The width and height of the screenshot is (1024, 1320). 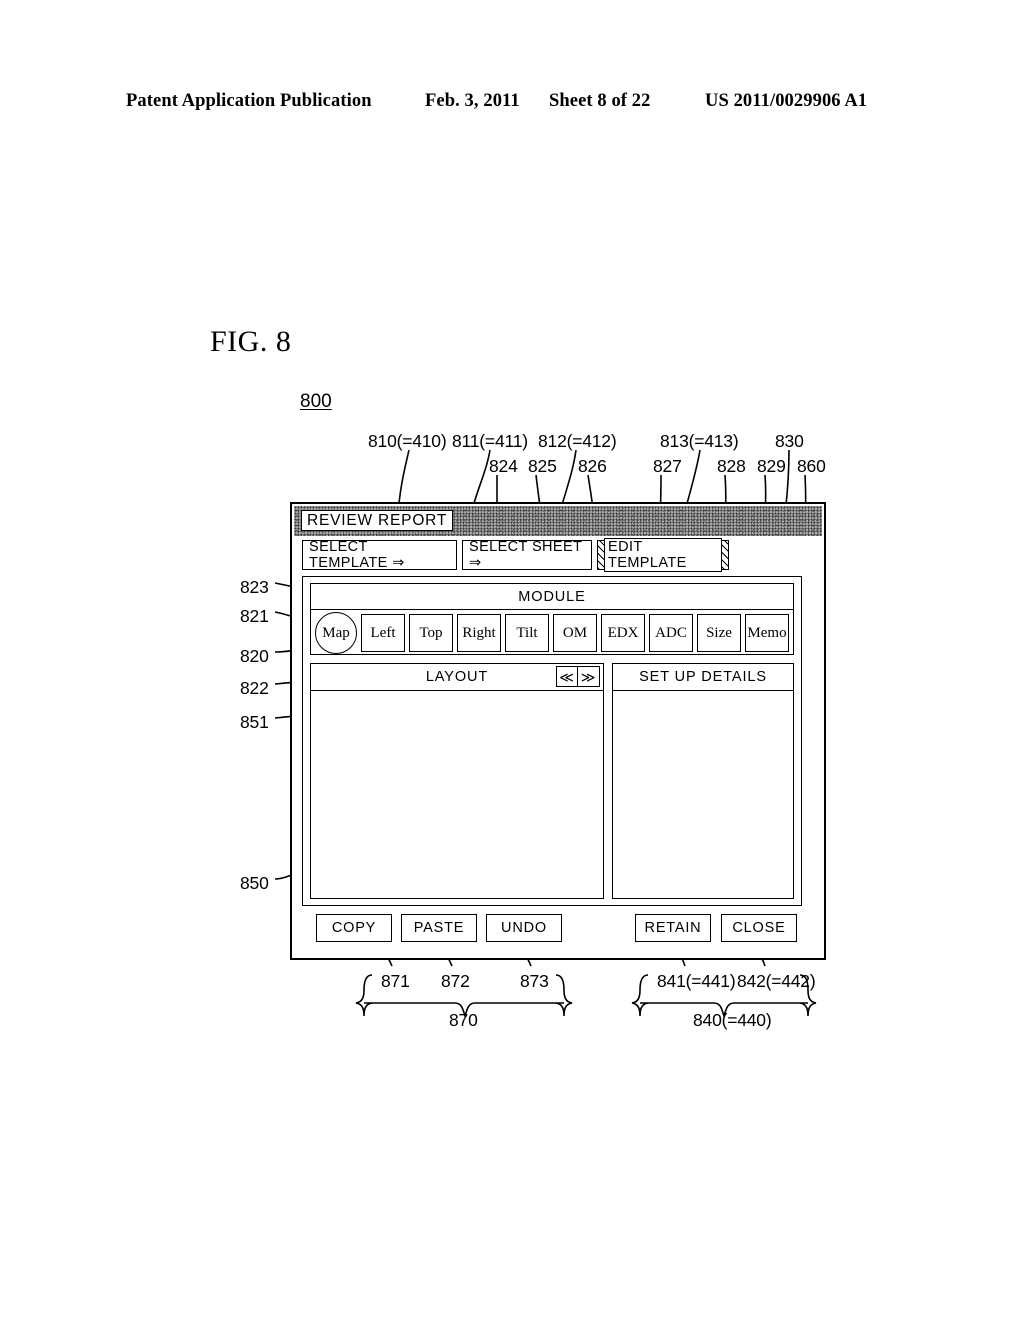 I want to click on tab-edit-template: EDIT TEMPLATE, so click(x=663, y=555).